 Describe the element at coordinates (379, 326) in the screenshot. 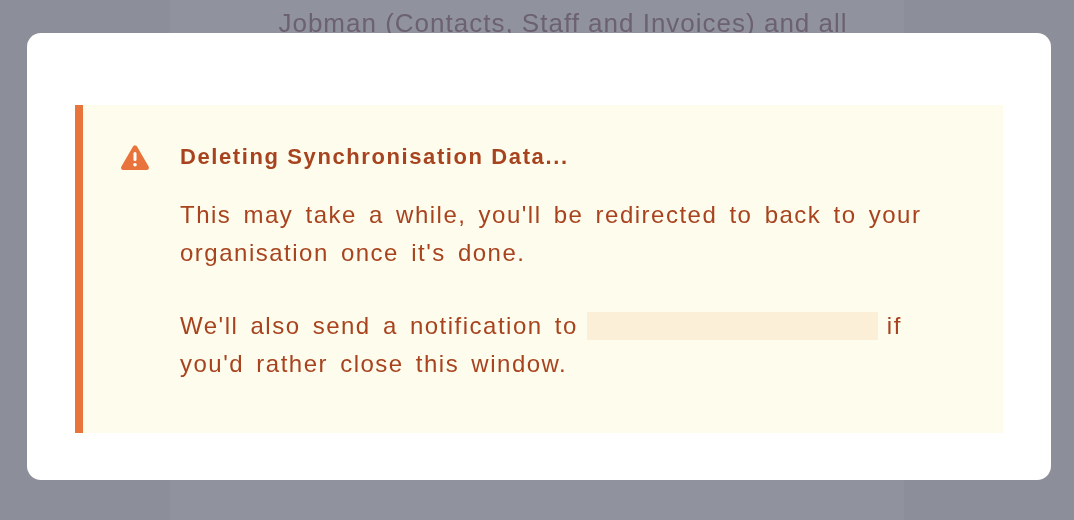

I see `alert-message: We'll also send a notification to` at that location.